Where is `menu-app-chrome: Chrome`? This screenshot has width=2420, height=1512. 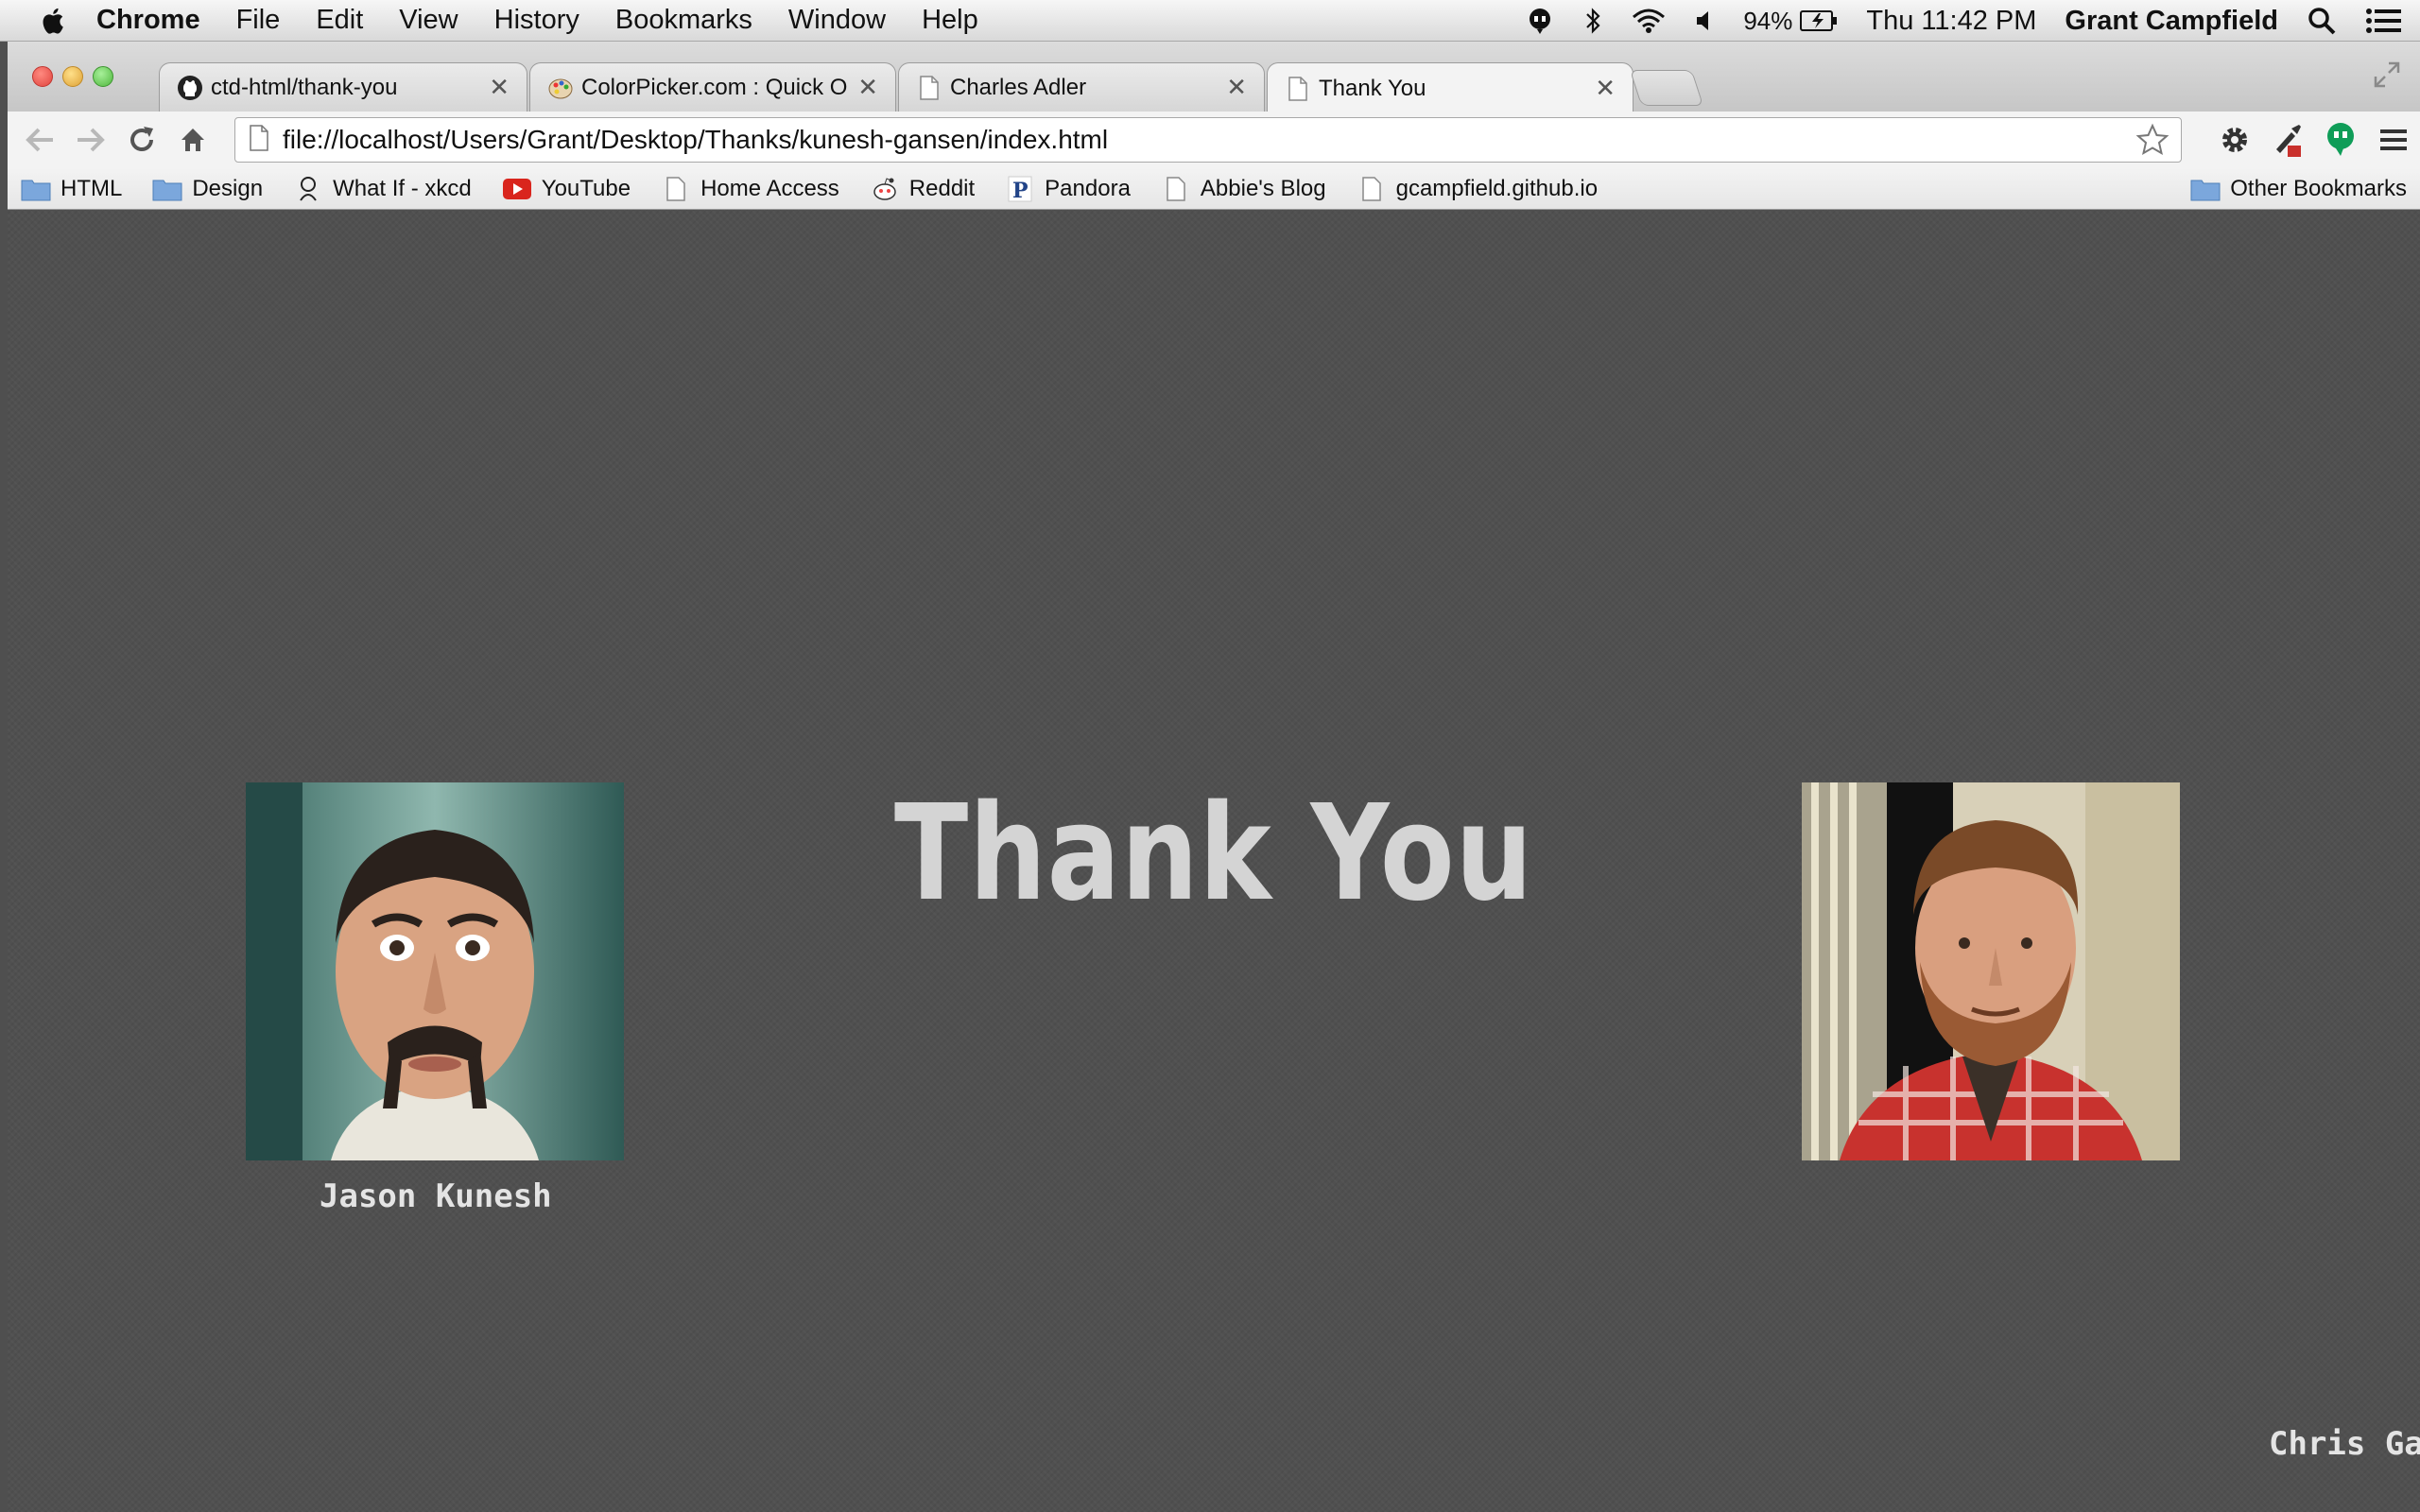
menu-app-chrome: Chrome is located at coordinates (148, 20).